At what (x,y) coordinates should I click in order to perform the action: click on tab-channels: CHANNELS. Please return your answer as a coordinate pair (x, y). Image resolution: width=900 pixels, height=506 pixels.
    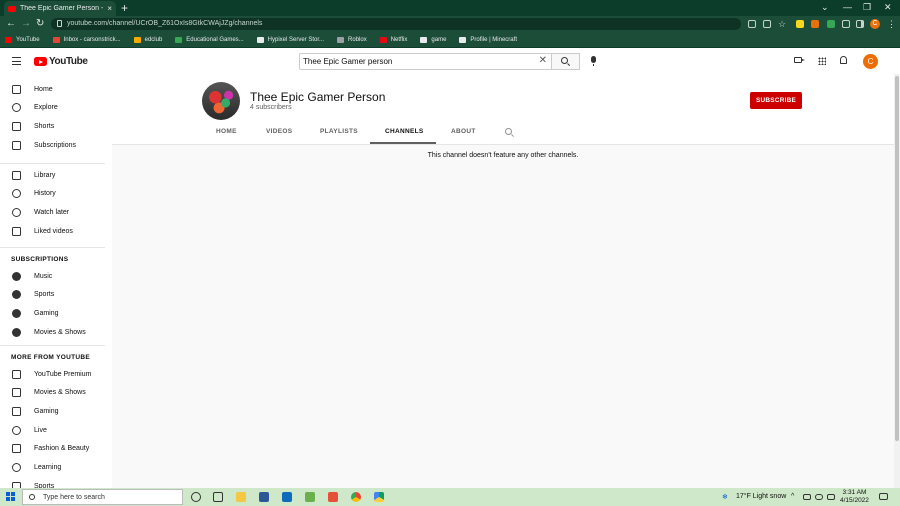
    Looking at the image, I should click on (404, 131).